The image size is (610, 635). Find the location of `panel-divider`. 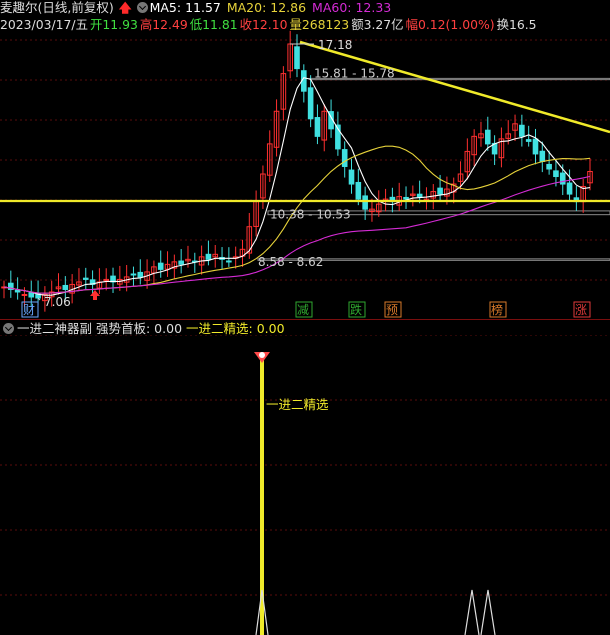

panel-divider is located at coordinates (305, 319).